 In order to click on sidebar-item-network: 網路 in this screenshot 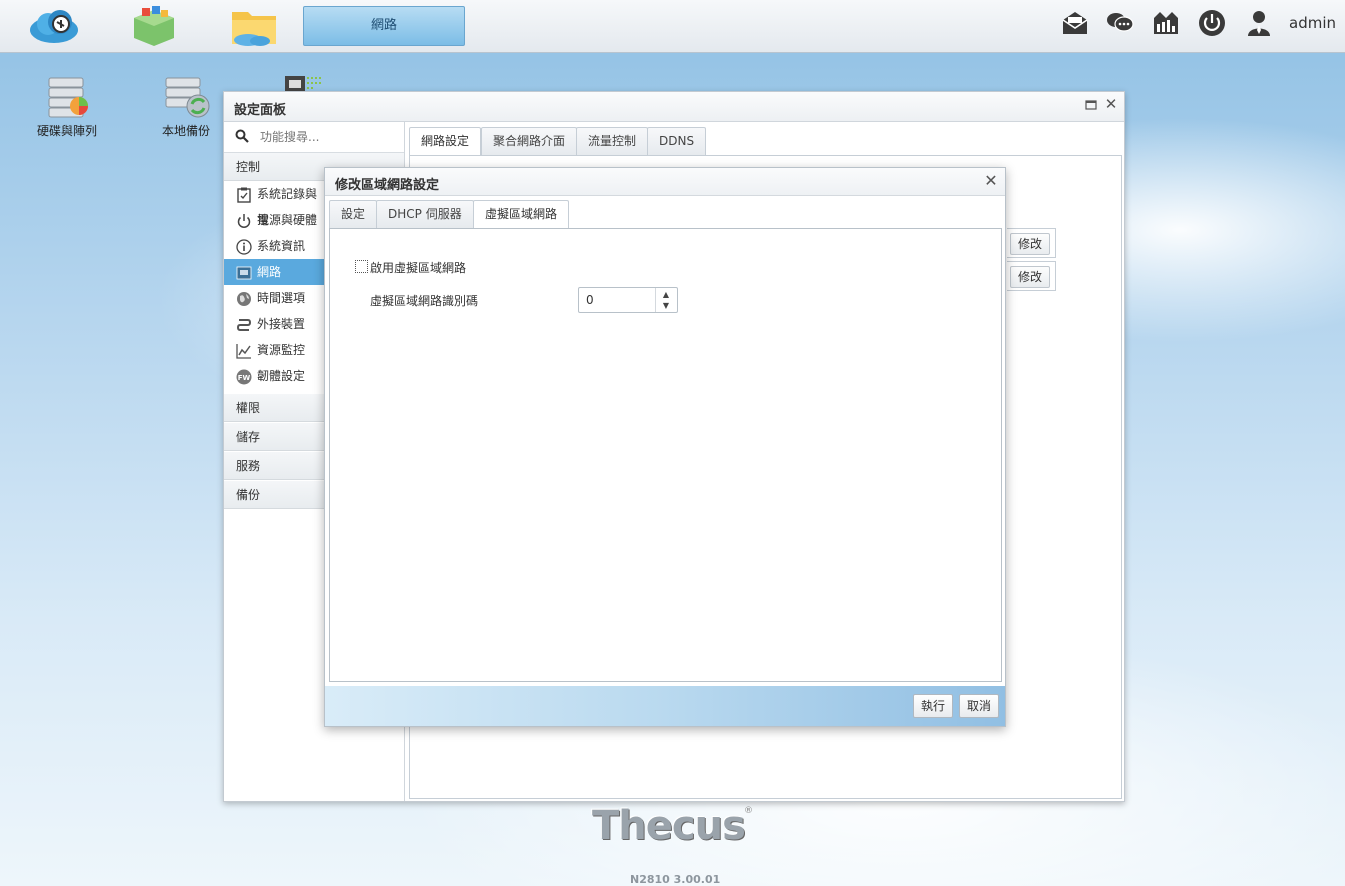, I will do `click(274, 272)`.